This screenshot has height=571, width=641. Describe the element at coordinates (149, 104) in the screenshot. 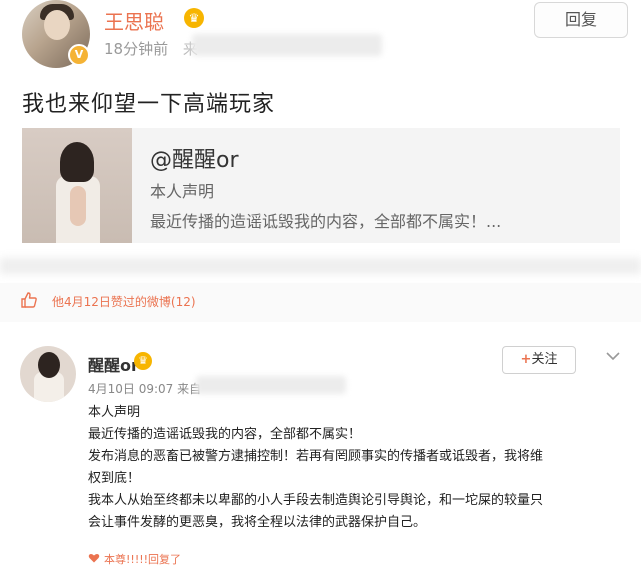

I see `post-text: 我也来仰望一下高端玩家` at that location.